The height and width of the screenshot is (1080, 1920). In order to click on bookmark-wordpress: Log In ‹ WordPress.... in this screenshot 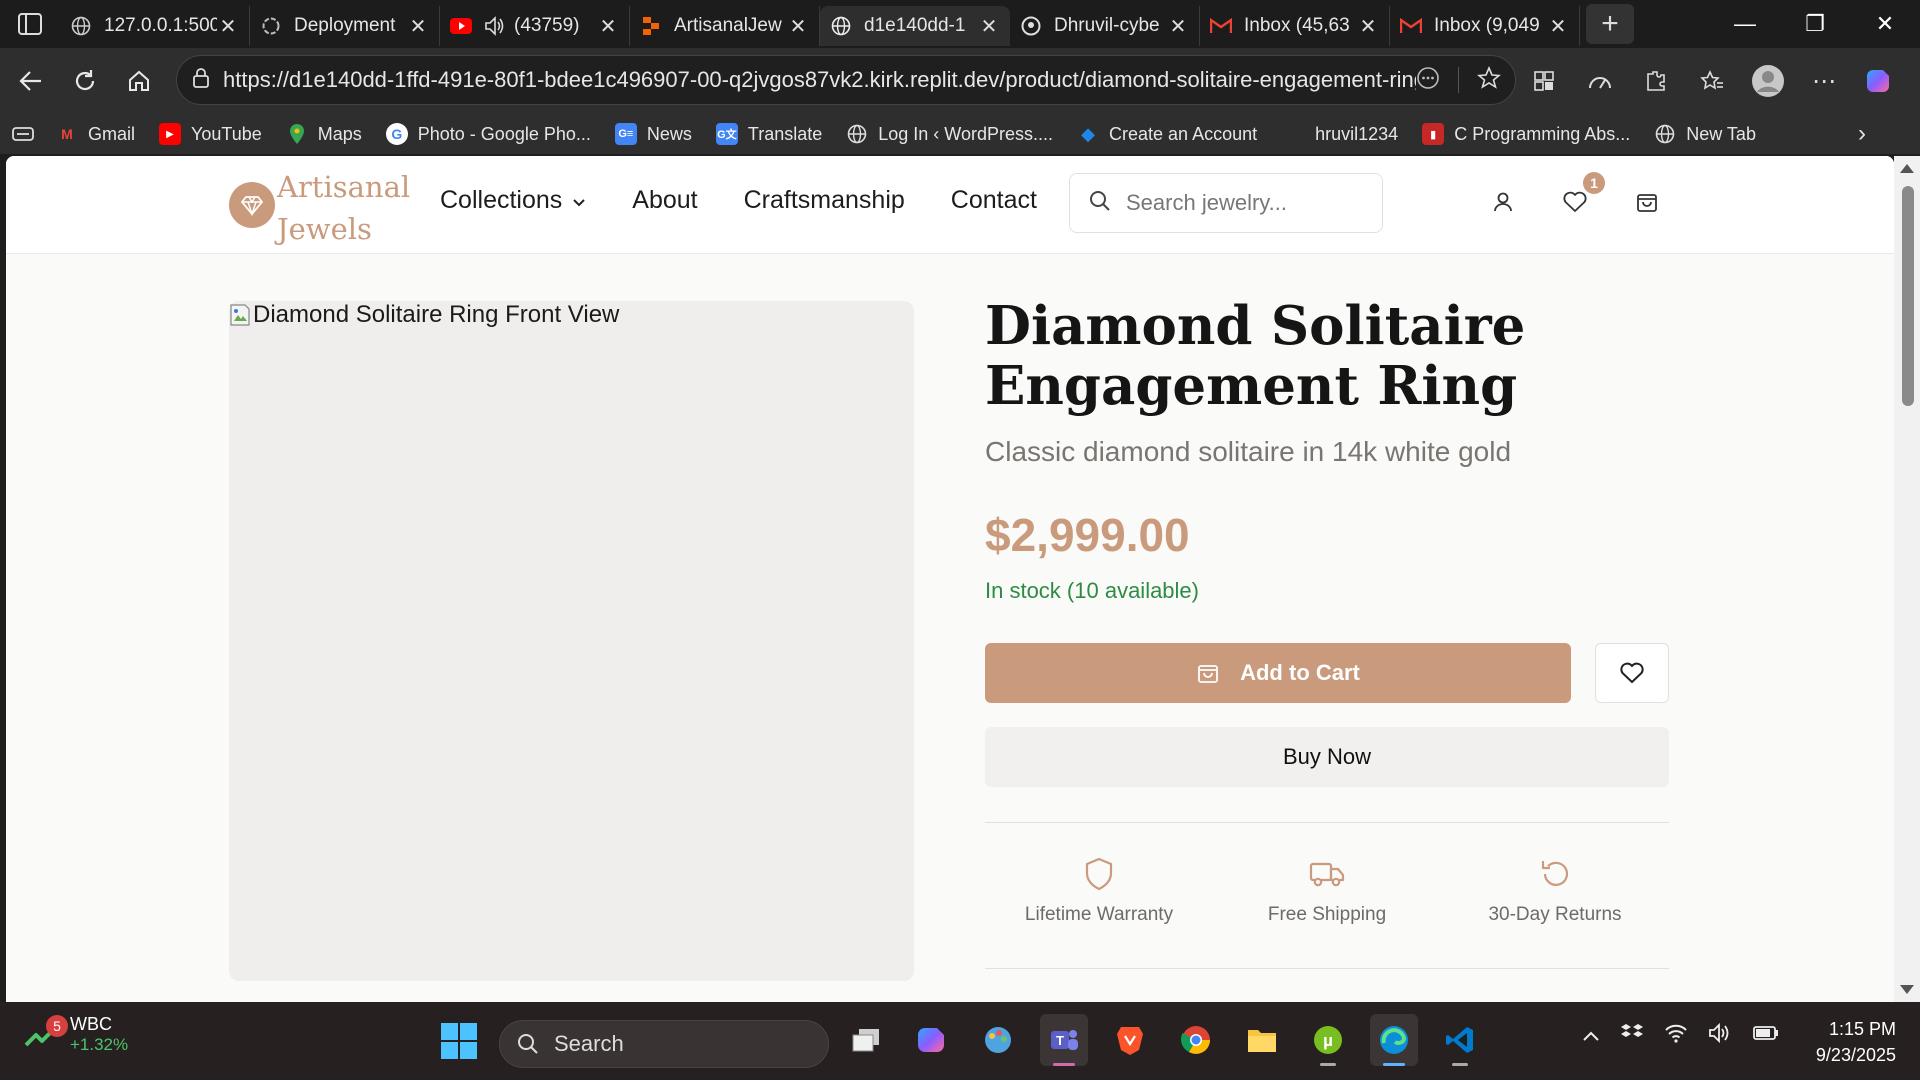, I will do `click(949, 134)`.